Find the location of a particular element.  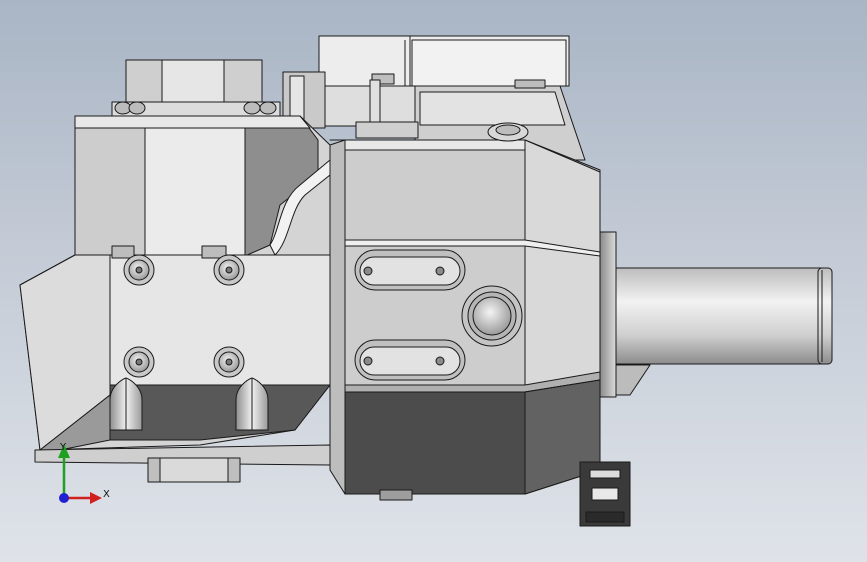

z-axis-dot is located at coordinates (64, 498).